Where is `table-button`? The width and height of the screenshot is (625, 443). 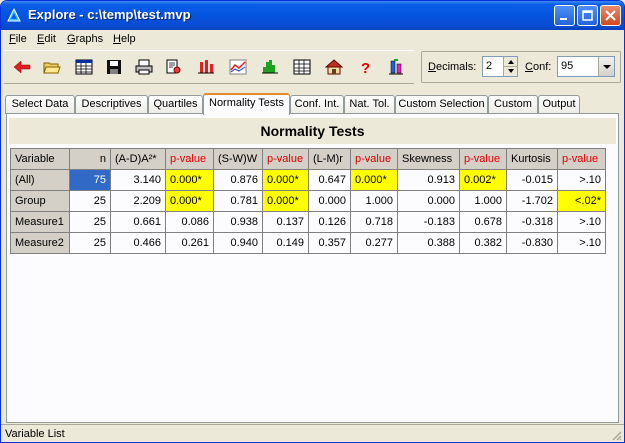
table-button is located at coordinates (302, 67).